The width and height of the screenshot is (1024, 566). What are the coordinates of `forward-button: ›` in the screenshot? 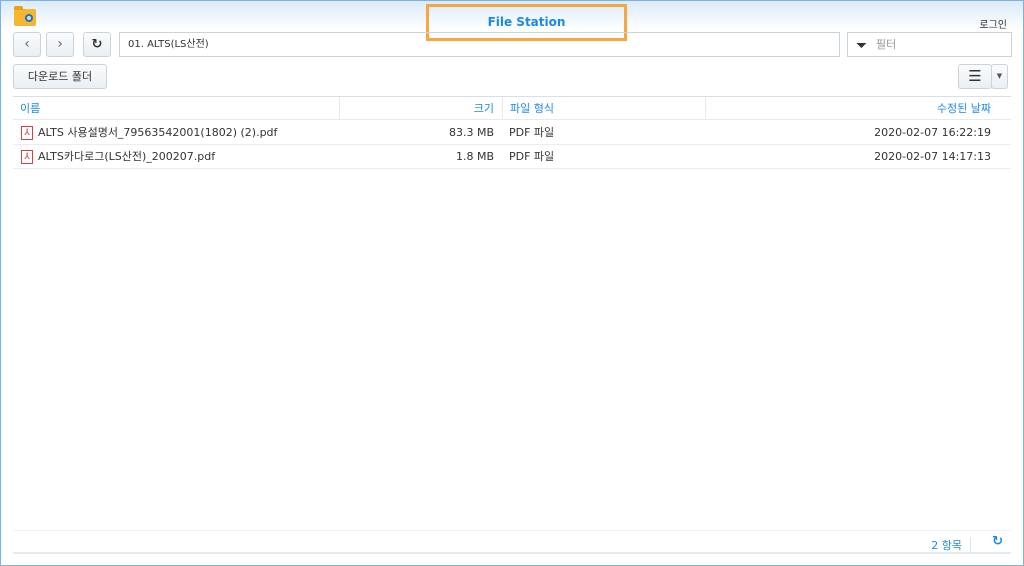 It's located at (60, 44).